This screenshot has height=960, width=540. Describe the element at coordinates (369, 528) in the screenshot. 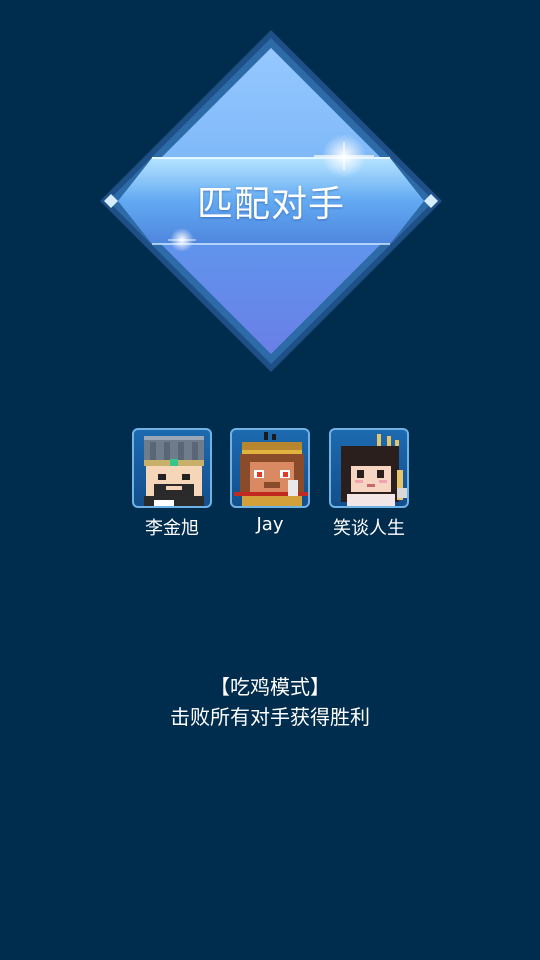

I see `player-name: 笑谈人生` at that location.